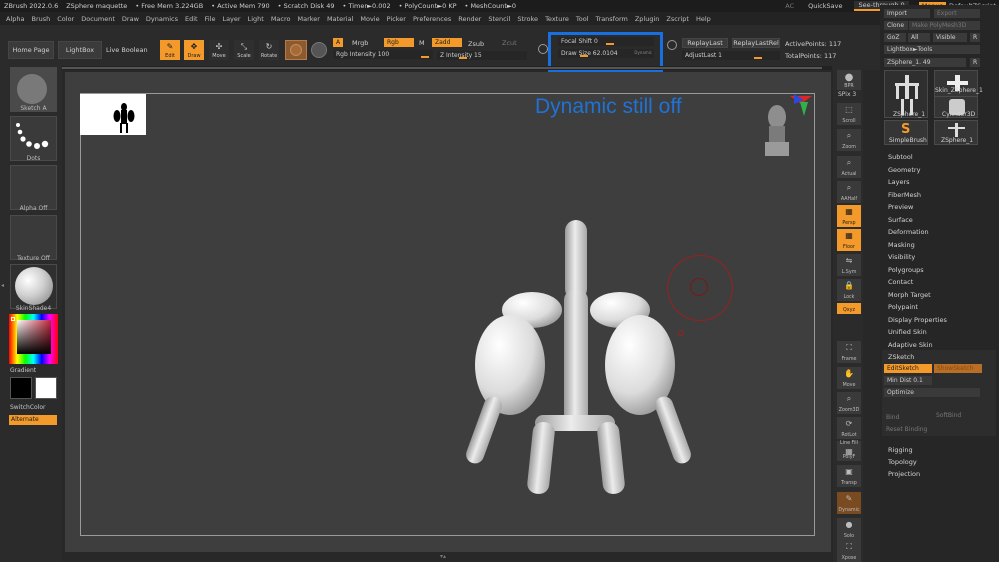 The image size is (999, 562). Describe the element at coordinates (33, 237) in the screenshot. I see `texture-thumbnail` at that location.